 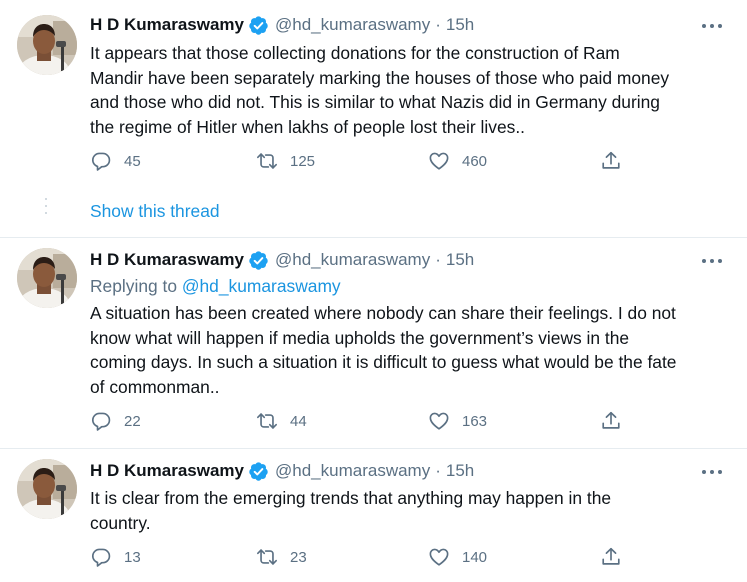 I want to click on tweet-actions: 13 23 140, so click(x=356, y=557).